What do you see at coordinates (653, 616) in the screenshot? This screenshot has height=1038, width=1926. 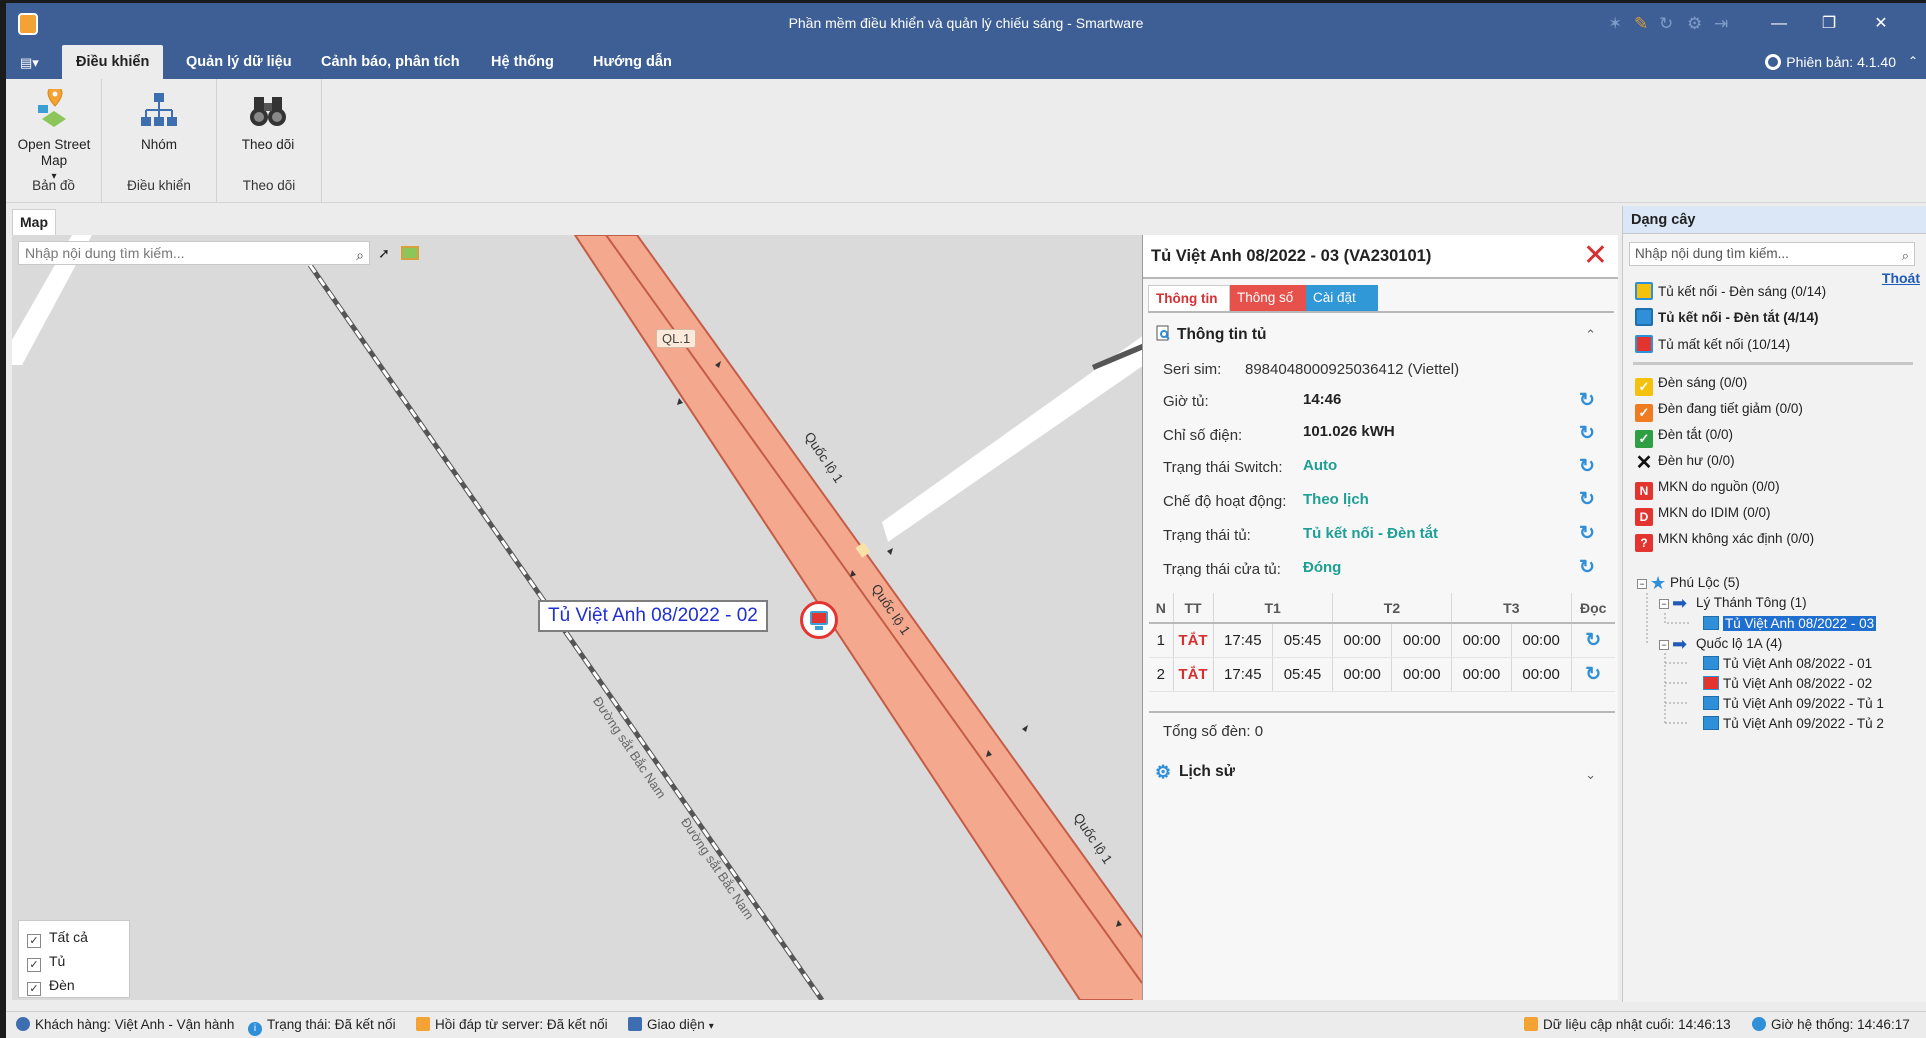 I see `map-marker-label: Tủ Việt Anh 08/2022 - 02` at bounding box center [653, 616].